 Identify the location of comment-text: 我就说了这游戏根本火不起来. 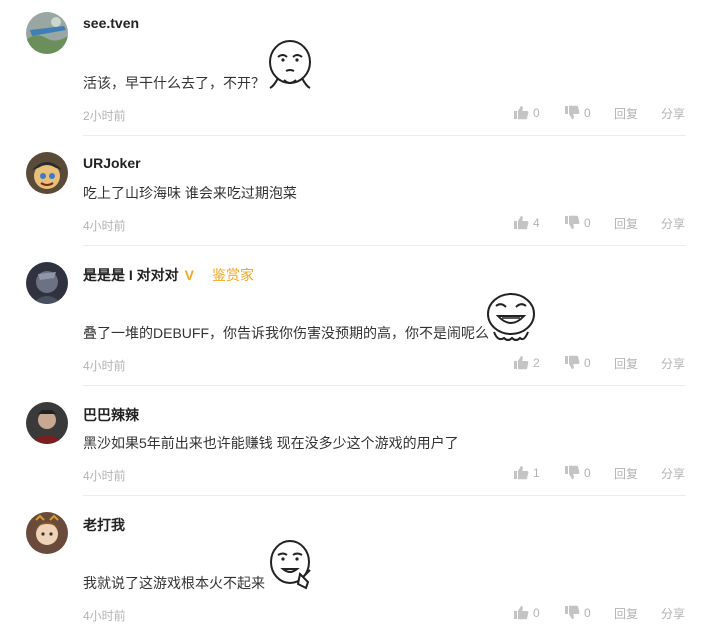
(174, 583).